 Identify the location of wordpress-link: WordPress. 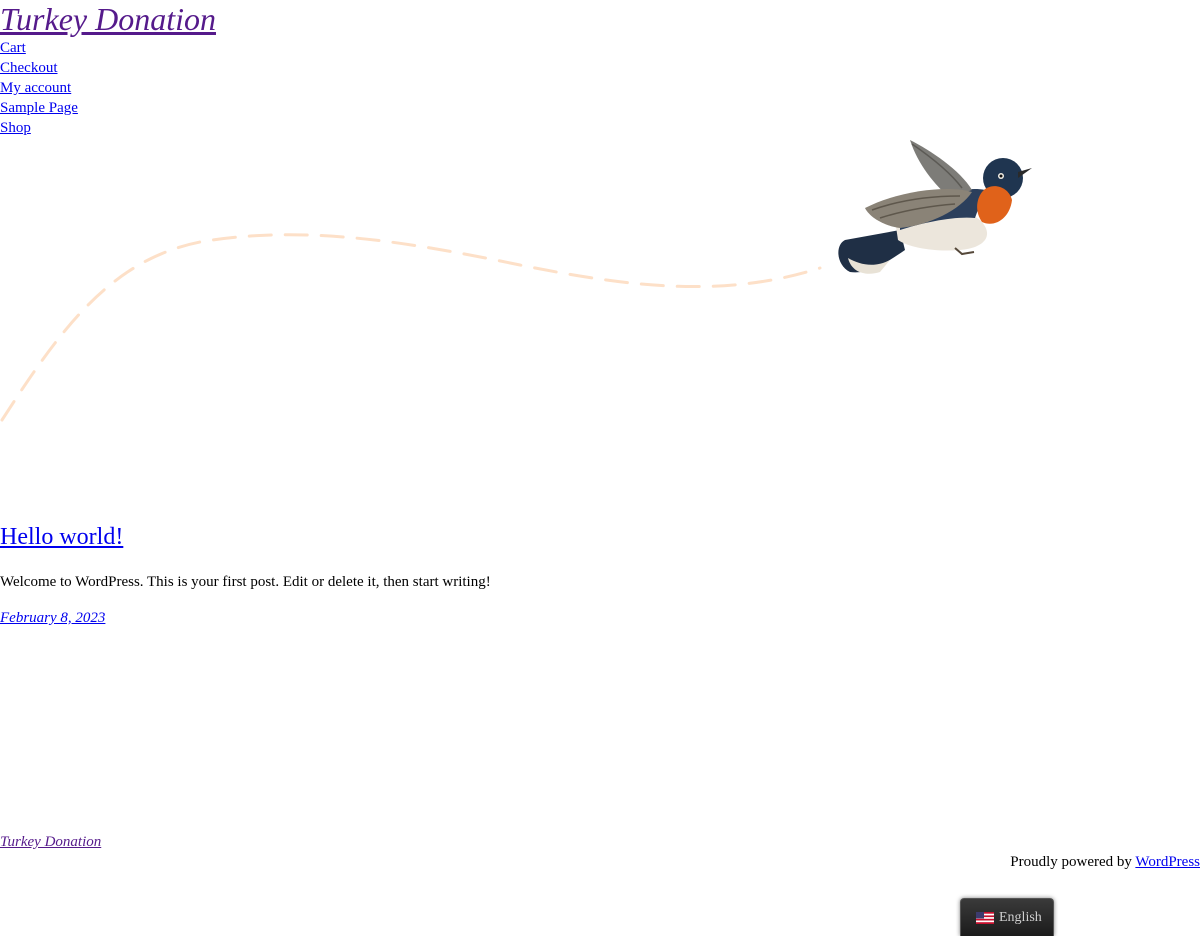
(1167, 862).